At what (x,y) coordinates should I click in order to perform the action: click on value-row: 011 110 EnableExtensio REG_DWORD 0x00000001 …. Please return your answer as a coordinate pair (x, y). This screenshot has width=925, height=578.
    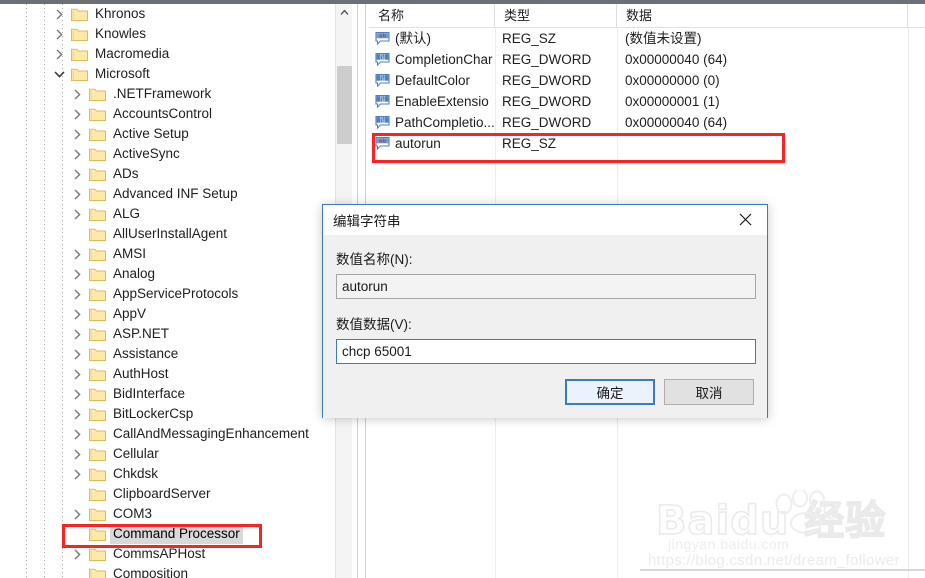
    Looking at the image, I should click on (647, 101).